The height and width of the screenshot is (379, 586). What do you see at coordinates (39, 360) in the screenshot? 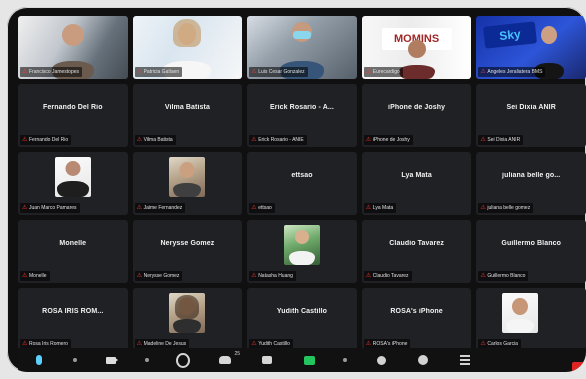
I see `microphone-button` at bounding box center [39, 360].